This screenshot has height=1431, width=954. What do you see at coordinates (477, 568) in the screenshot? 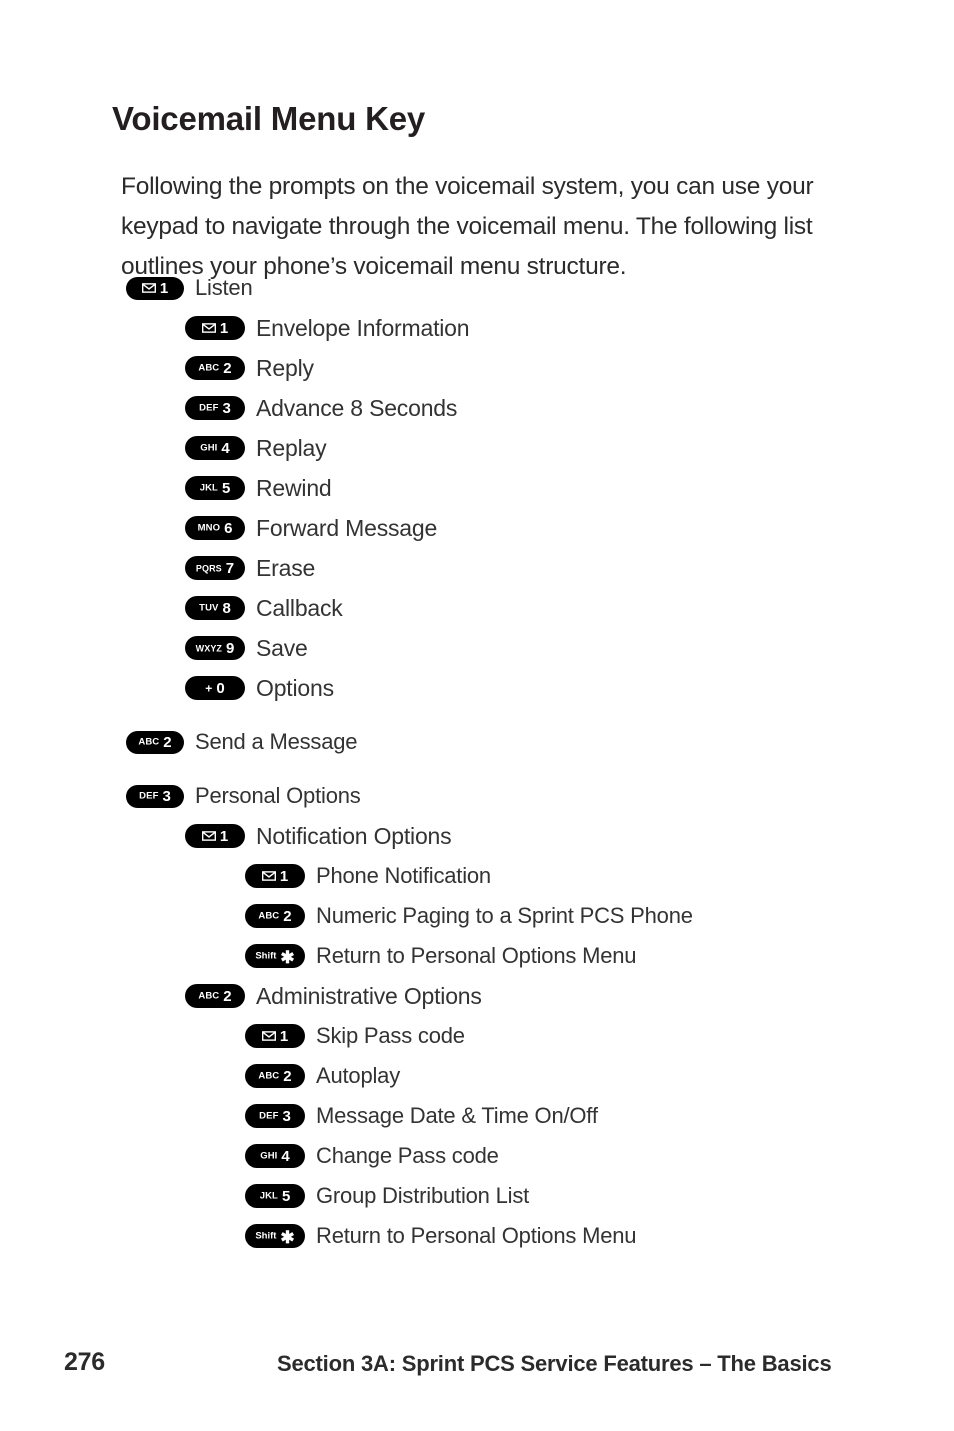
I see `menu-item: PQRS 7 Erase` at bounding box center [477, 568].